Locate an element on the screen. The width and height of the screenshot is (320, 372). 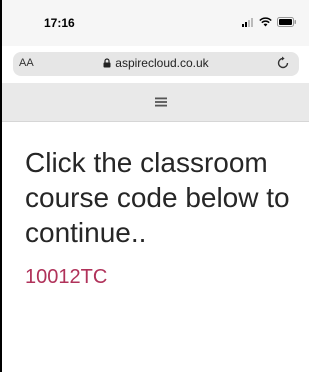
course-code-link: 10012TC is located at coordinates (66, 277).